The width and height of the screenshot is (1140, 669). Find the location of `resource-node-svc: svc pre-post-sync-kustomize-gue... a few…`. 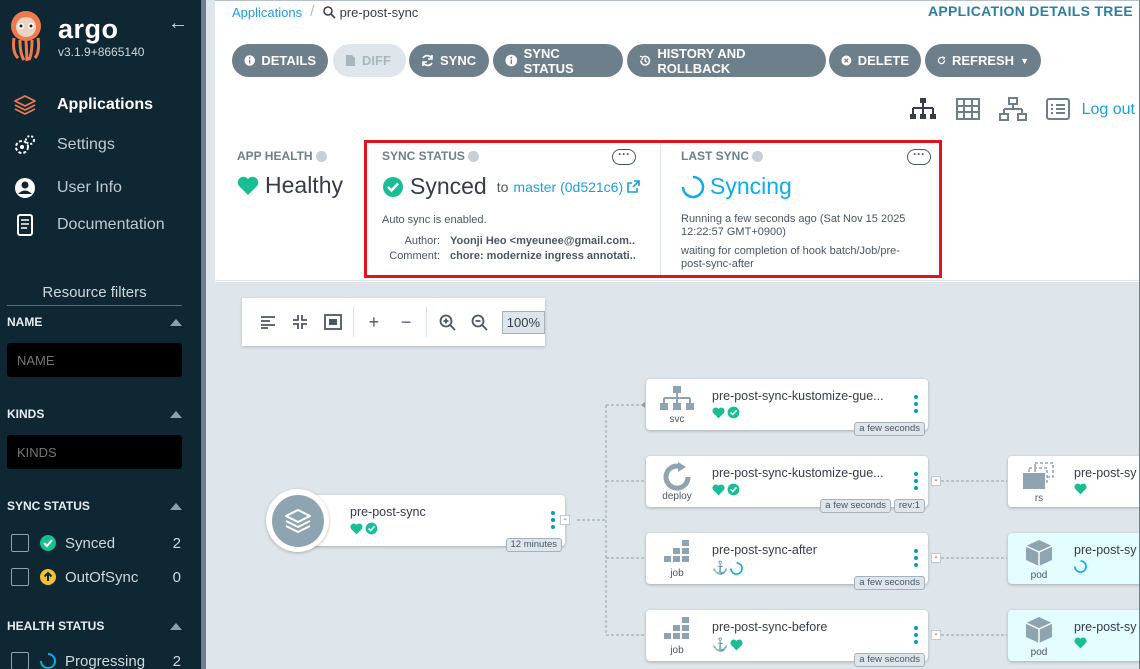

resource-node-svc: svc pre-post-sync-kustomize-gue... a few… is located at coordinates (787, 407).